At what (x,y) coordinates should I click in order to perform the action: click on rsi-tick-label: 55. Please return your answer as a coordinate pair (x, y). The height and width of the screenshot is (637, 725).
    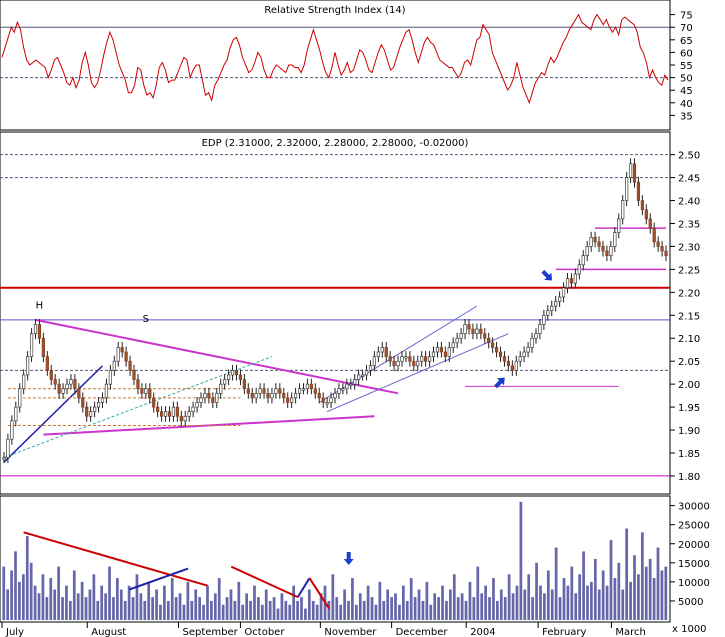
    Looking at the image, I should click on (686, 66).